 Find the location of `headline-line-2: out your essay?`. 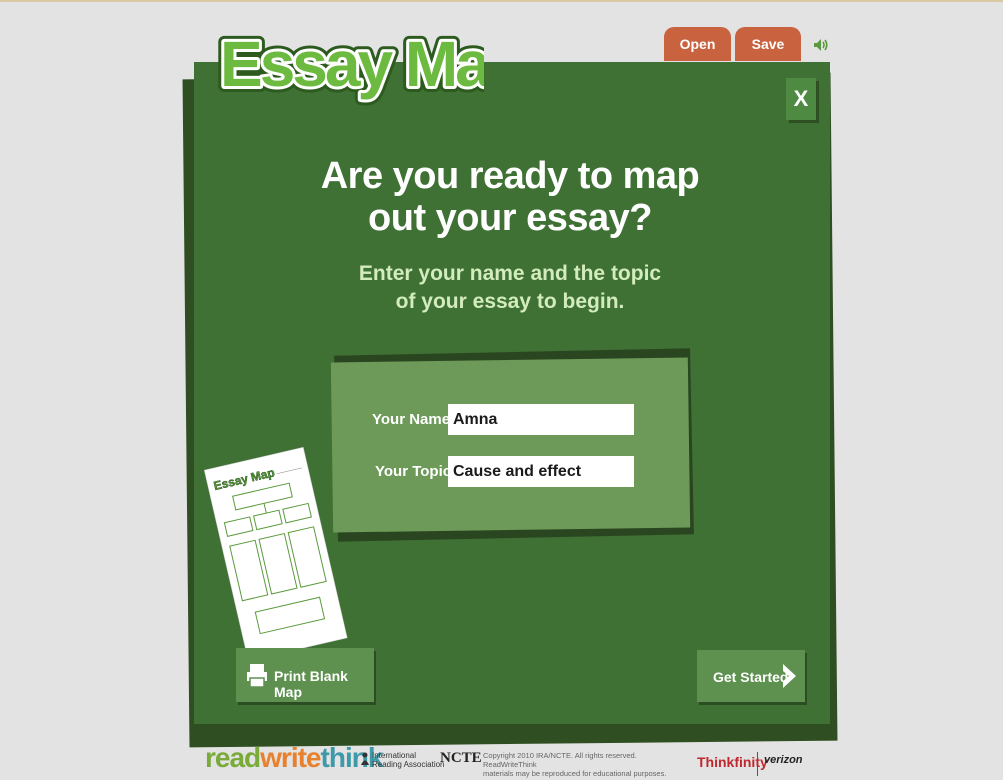

headline-line-2: out your essay? is located at coordinates (510, 218).